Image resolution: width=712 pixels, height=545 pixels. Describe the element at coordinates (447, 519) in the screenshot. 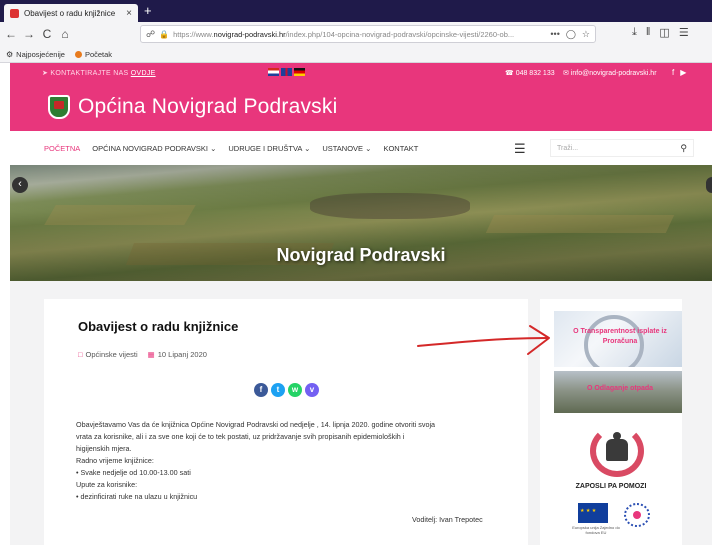

I see `article-signature: Voditelj: Ivan Trepotec` at that location.